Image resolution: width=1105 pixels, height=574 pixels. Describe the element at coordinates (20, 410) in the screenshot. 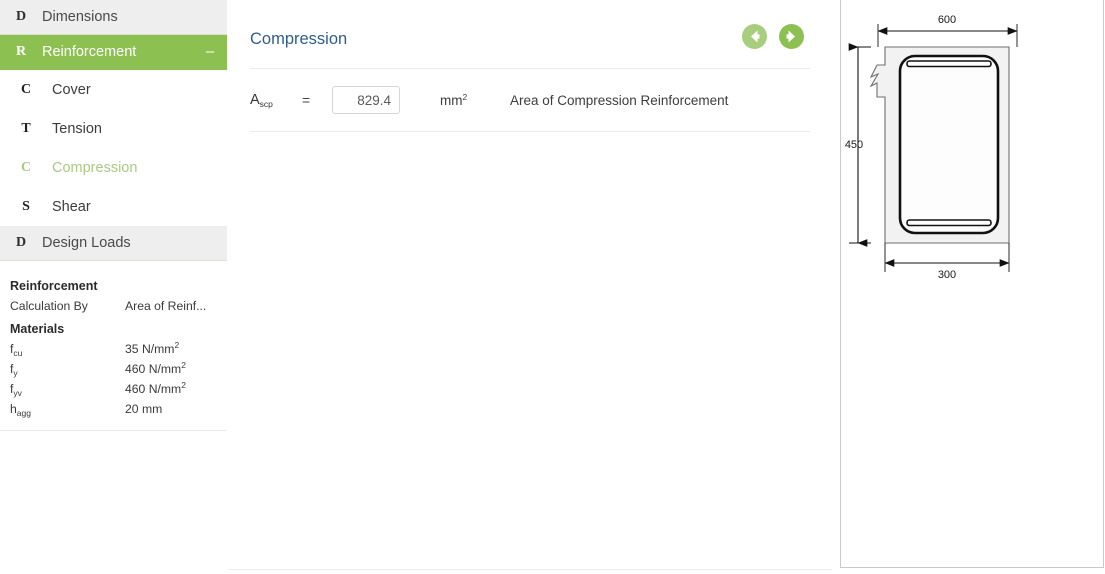

I see `summary-key: hagg` at that location.